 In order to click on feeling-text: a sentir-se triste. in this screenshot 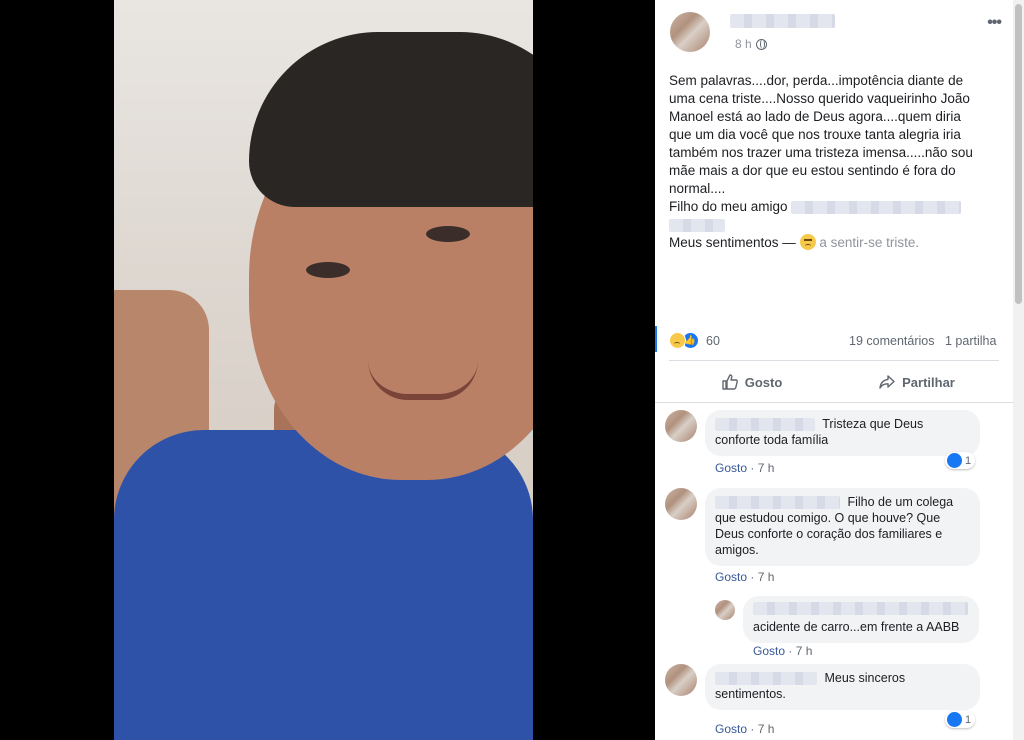, I will do `click(869, 242)`.